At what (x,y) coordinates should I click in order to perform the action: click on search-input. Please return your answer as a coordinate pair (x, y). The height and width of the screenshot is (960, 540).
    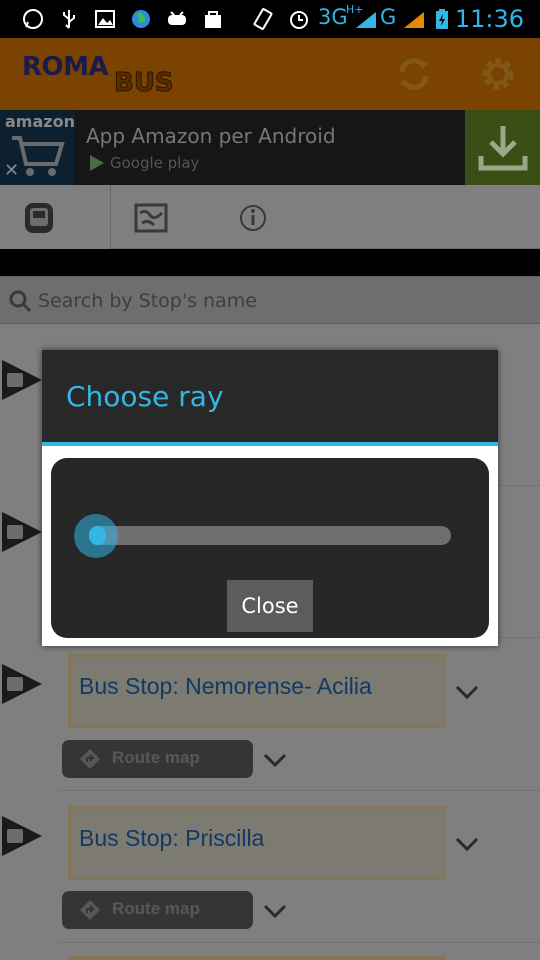
    Looking at the image, I should click on (258, 301).